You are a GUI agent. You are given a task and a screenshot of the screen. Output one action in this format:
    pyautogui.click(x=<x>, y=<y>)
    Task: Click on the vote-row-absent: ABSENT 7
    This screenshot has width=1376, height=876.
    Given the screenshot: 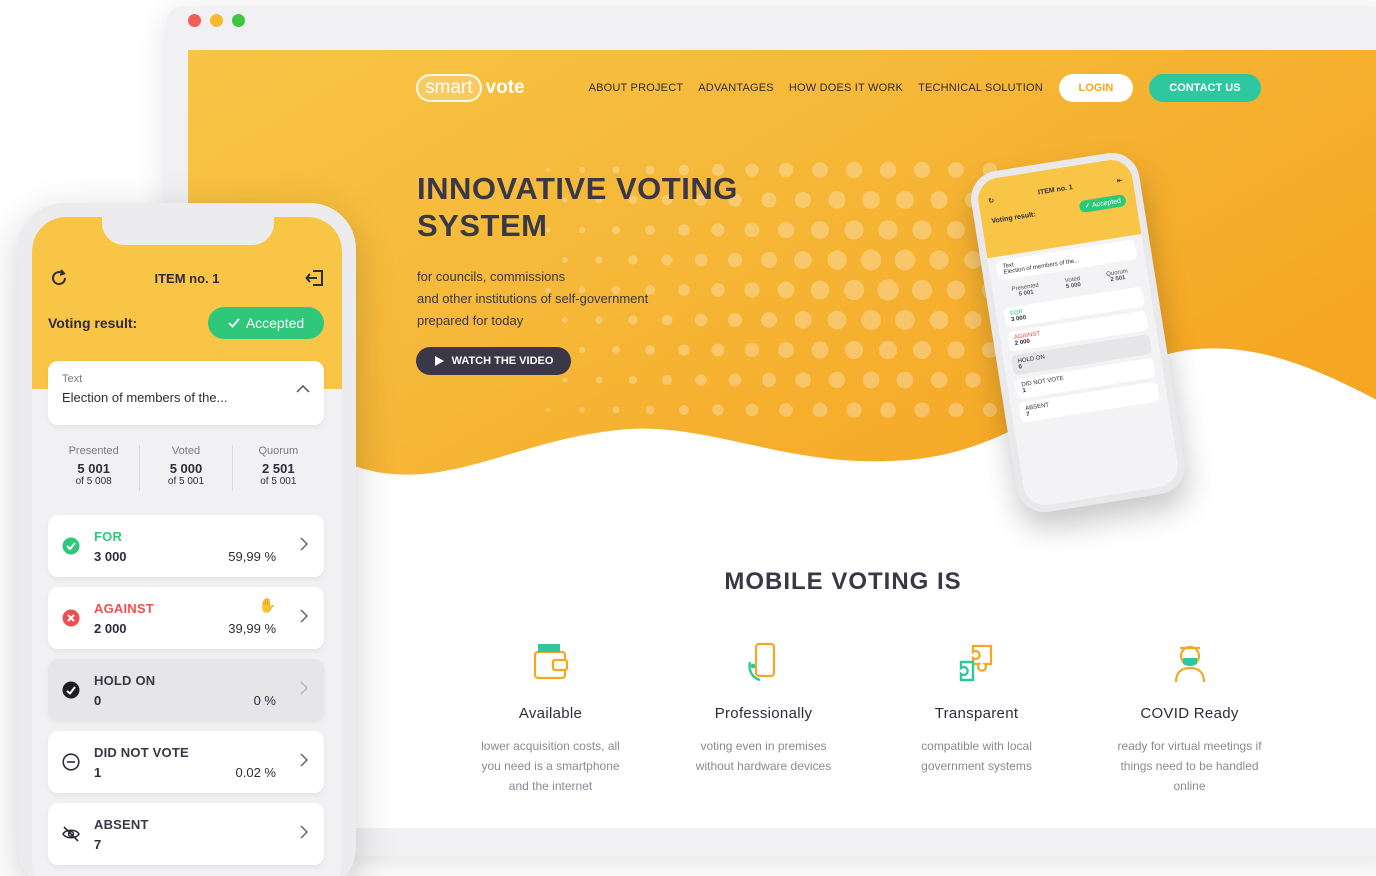 What is the action you would take?
    pyautogui.click(x=186, y=834)
    